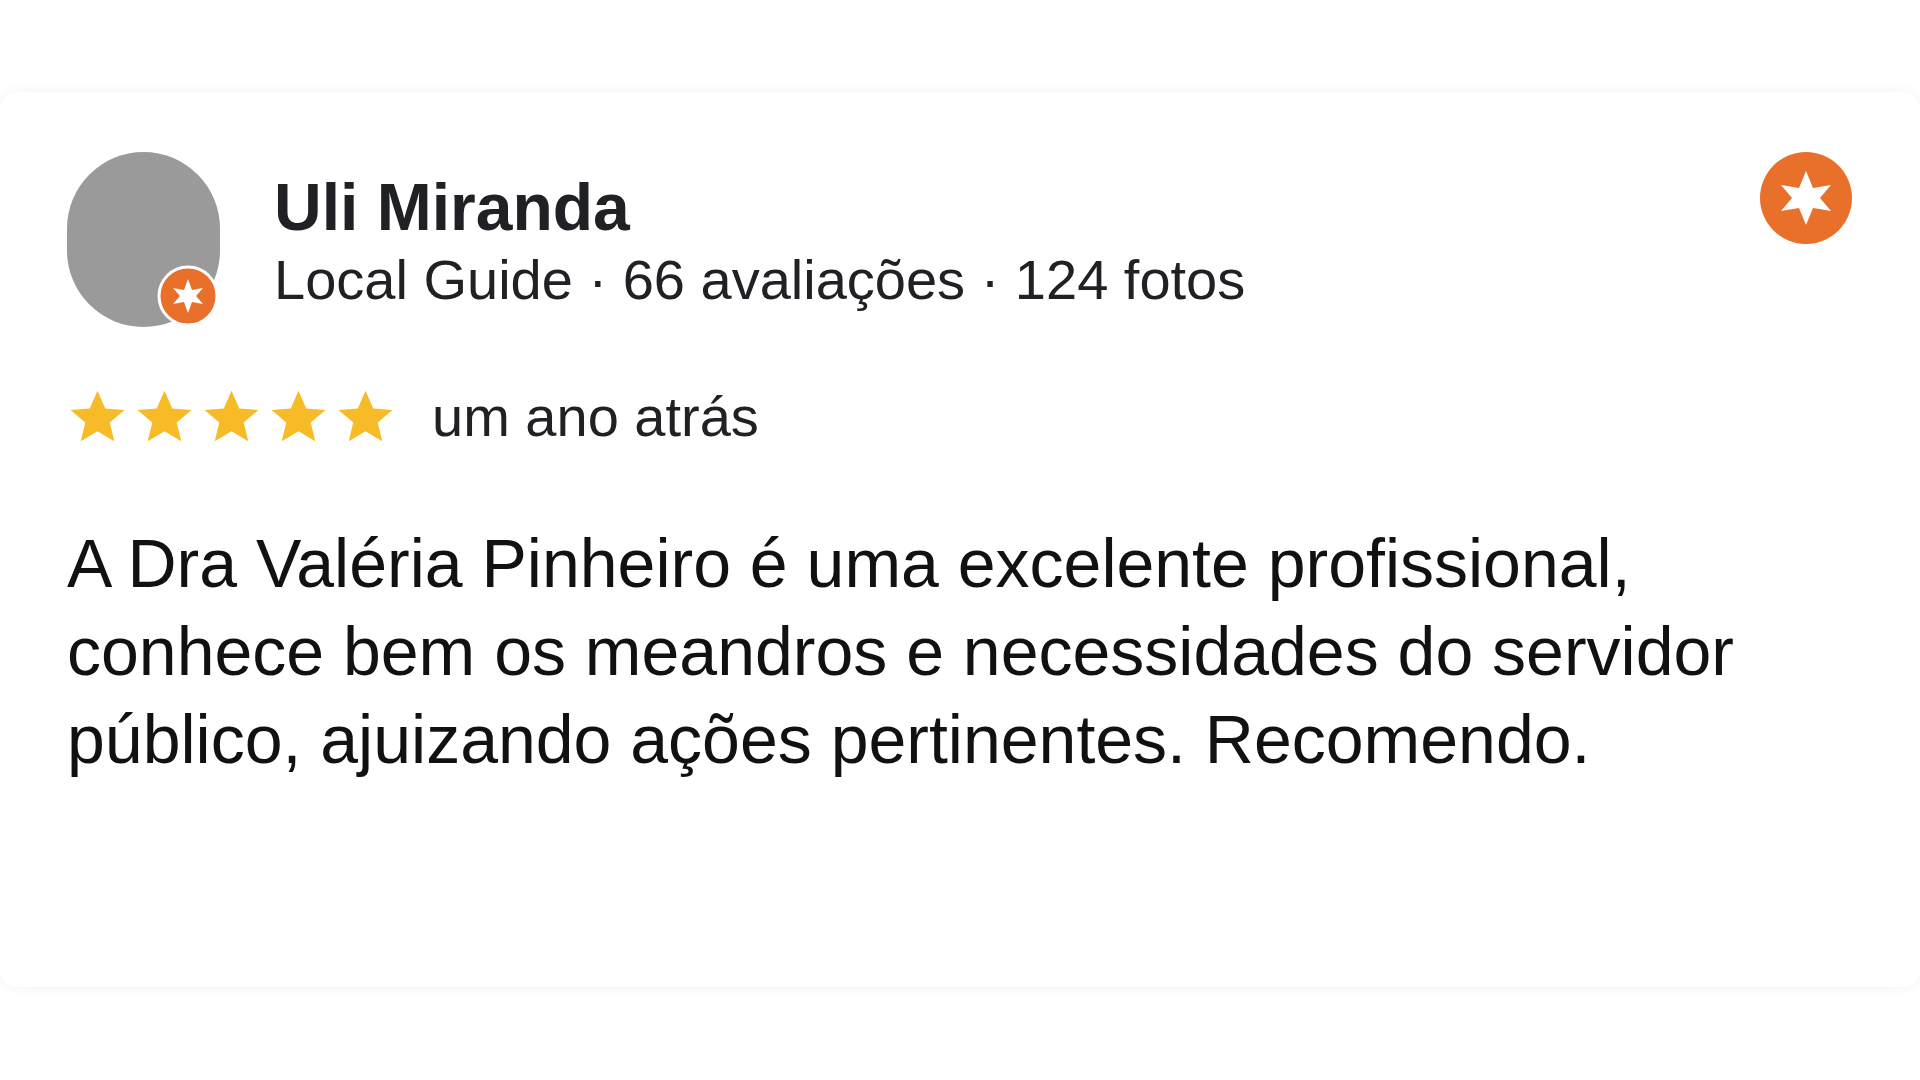 The image size is (1920, 1080). What do you see at coordinates (452, 207) in the screenshot?
I see `reviewer-name: Uli Miranda` at bounding box center [452, 207].